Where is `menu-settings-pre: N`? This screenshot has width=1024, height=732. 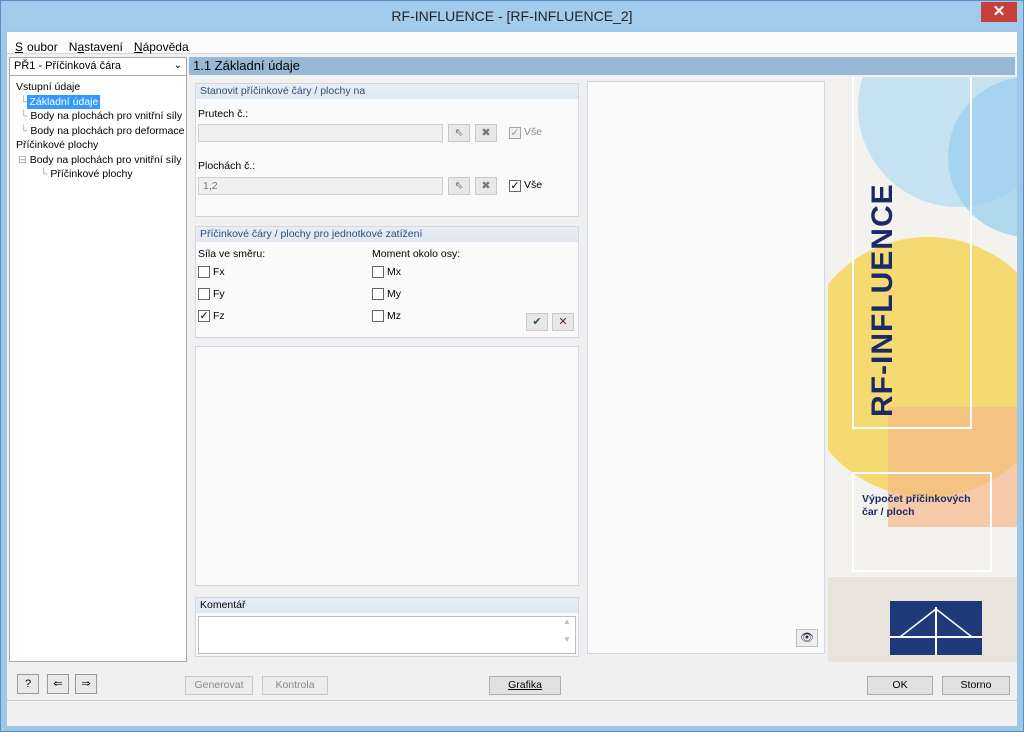 menu-settings-pre: N is located at coordinates (73, 47).